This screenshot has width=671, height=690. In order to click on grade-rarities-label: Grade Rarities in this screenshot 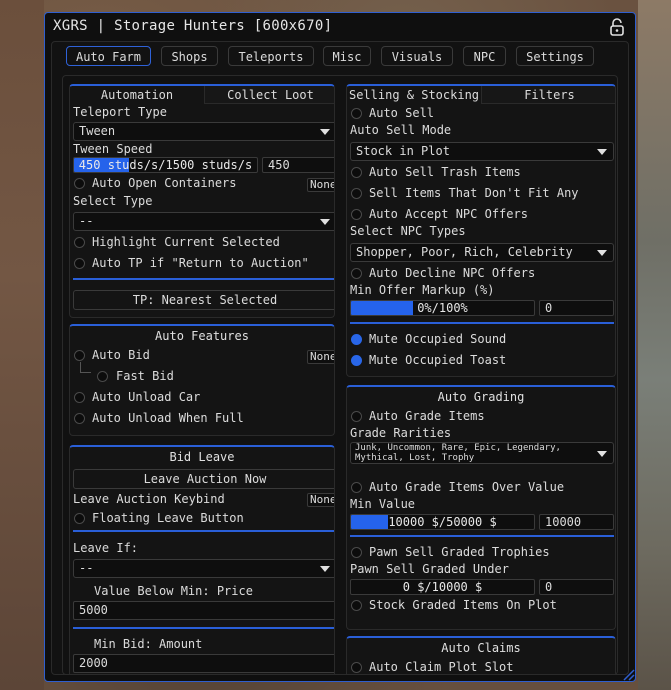, I will do `click(401, 433)`.